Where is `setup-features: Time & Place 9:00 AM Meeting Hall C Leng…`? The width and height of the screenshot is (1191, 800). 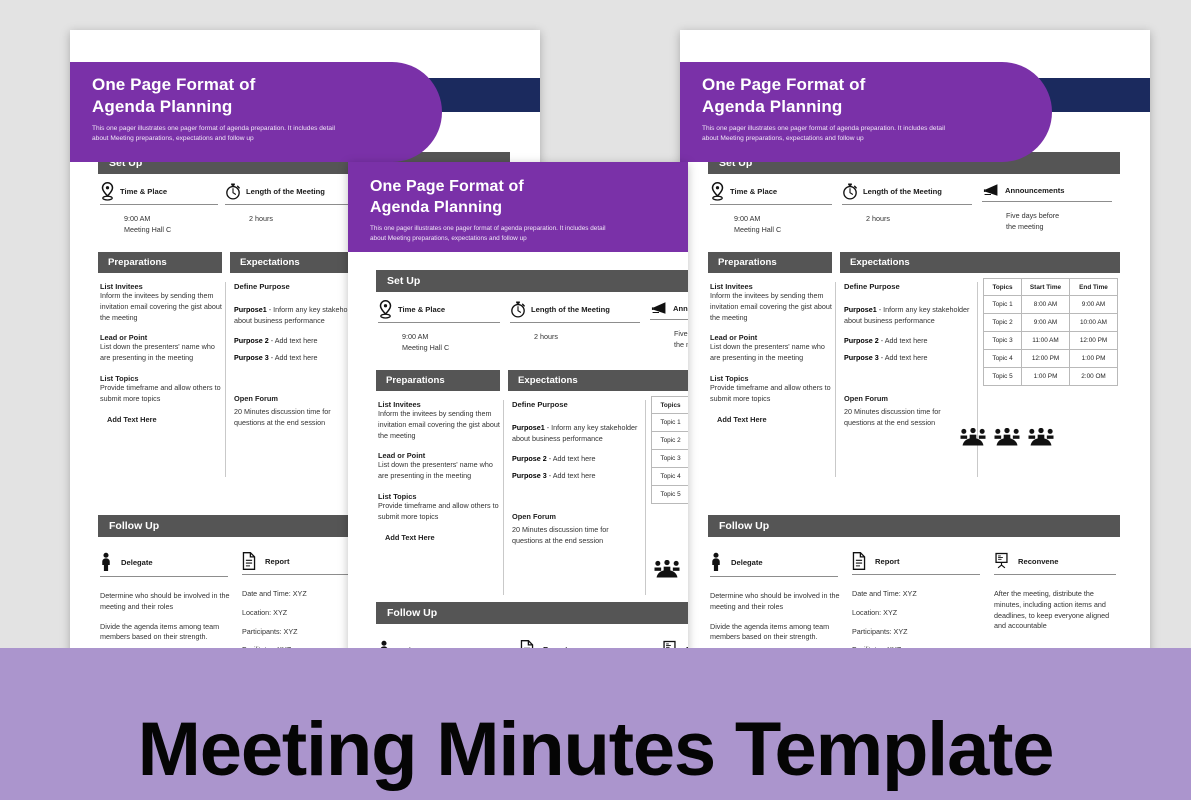
setup-features: Time & Place 9:00 AM Meeting Hall C Leng… is located at coordinates (916, 209).